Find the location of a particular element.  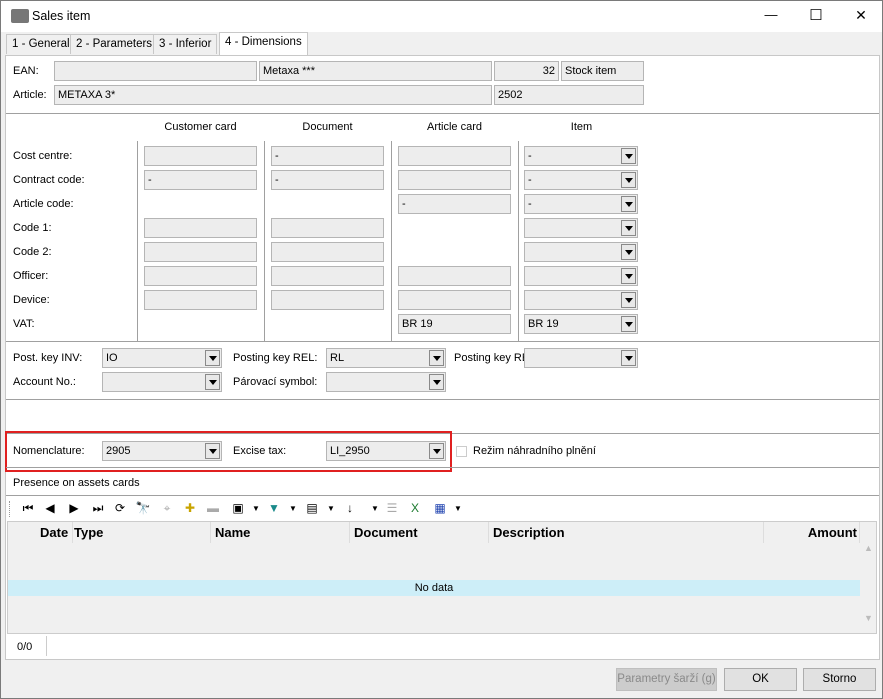

column-header: Item is located at coordinates (581, 127).